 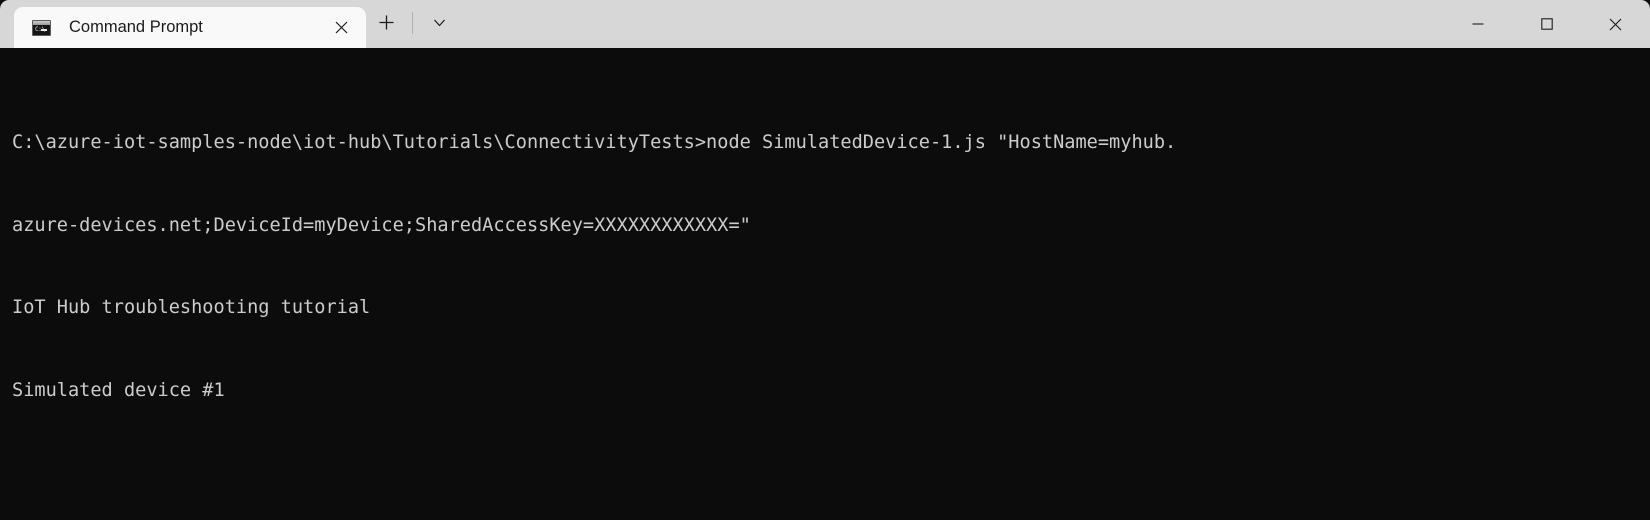 I want to click on tabbar-divider, so click(x=412, y=22).